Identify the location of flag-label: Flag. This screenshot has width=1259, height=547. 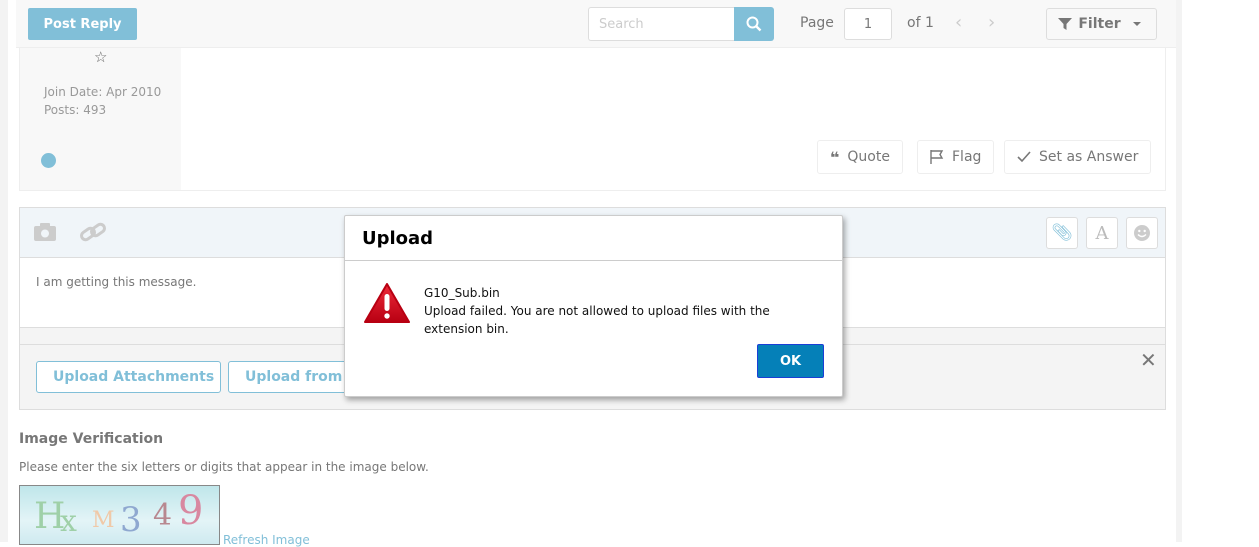
(967, 157).